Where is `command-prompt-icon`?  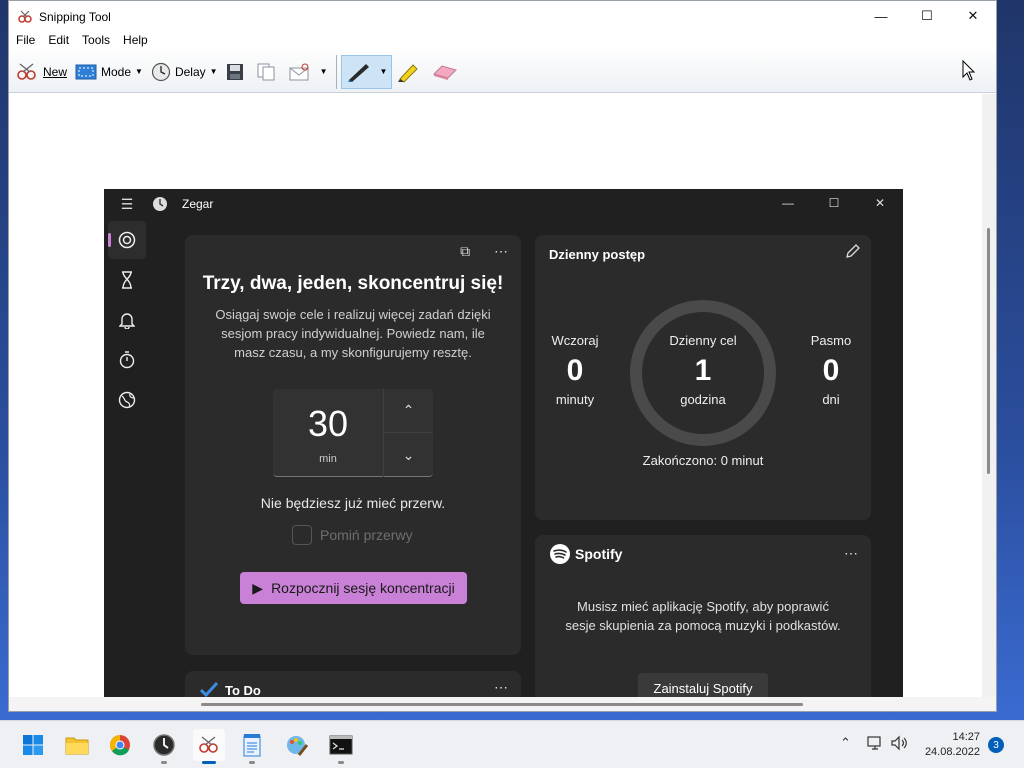
command-prompt-icon is located at coordinates (341, 745).